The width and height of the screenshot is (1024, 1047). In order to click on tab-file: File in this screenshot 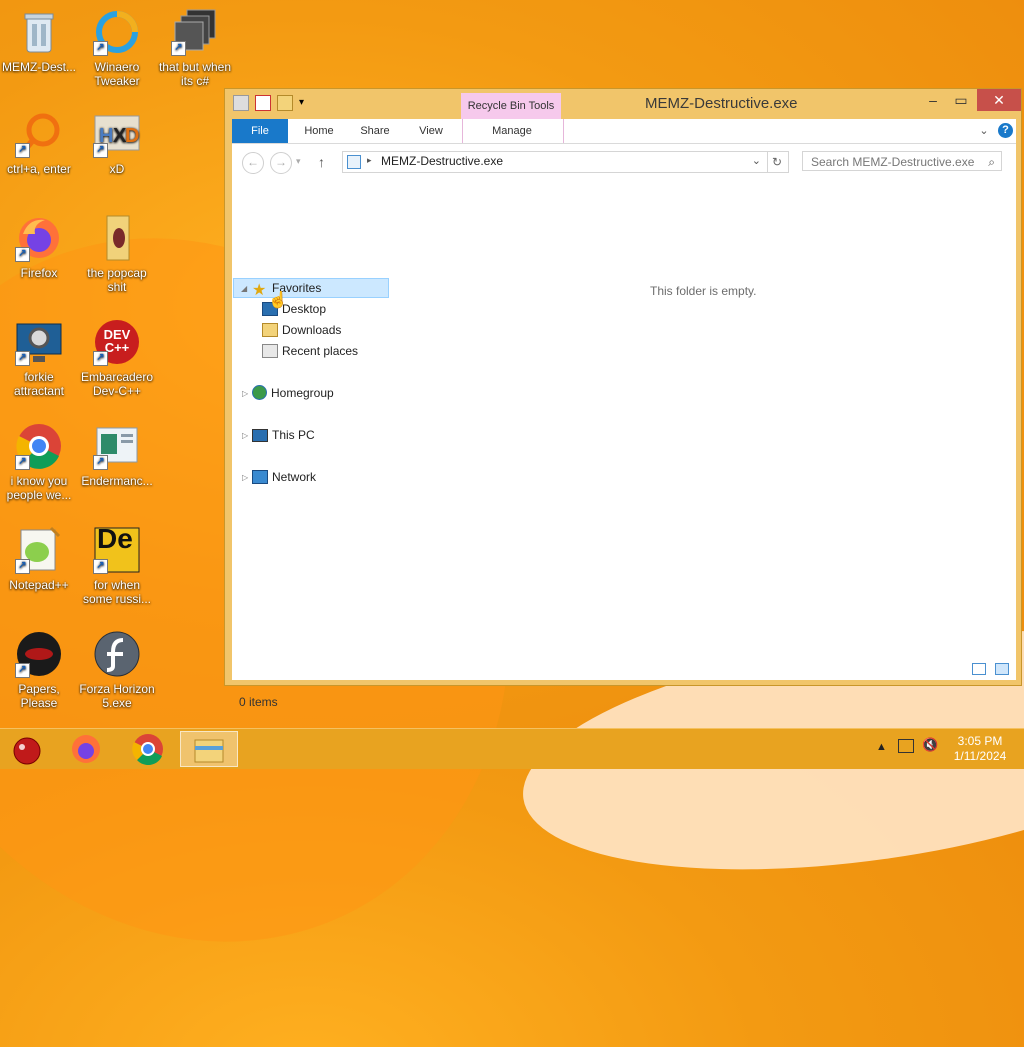, I will do `click(260, 131)`.